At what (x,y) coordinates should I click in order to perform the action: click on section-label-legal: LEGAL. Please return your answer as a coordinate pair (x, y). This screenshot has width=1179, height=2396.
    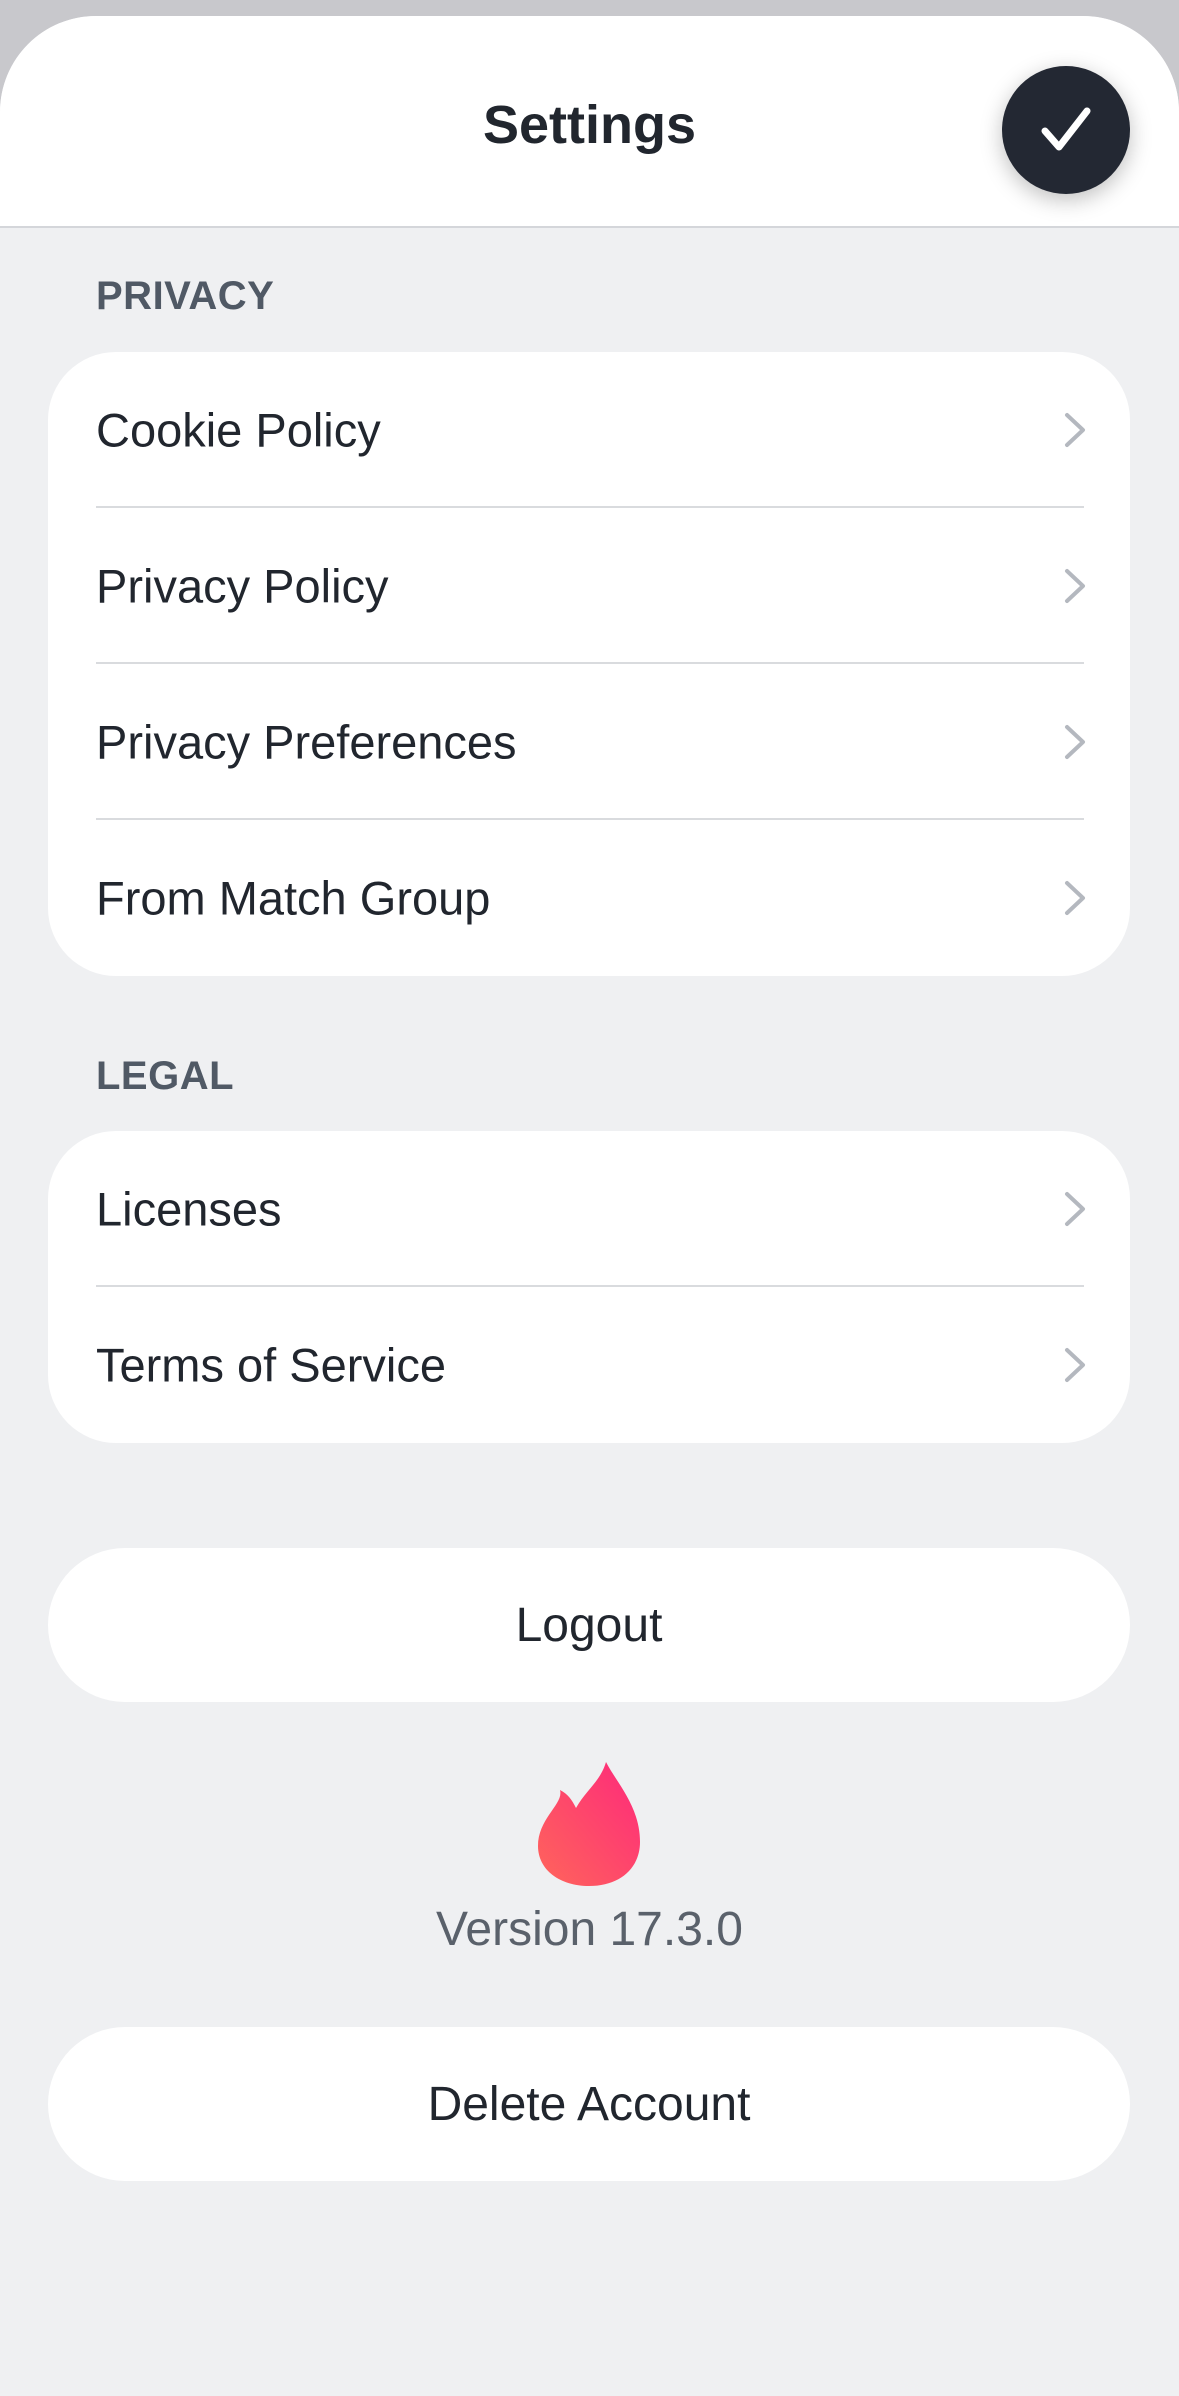
    Looking at the image, I should click on (165, 1076).